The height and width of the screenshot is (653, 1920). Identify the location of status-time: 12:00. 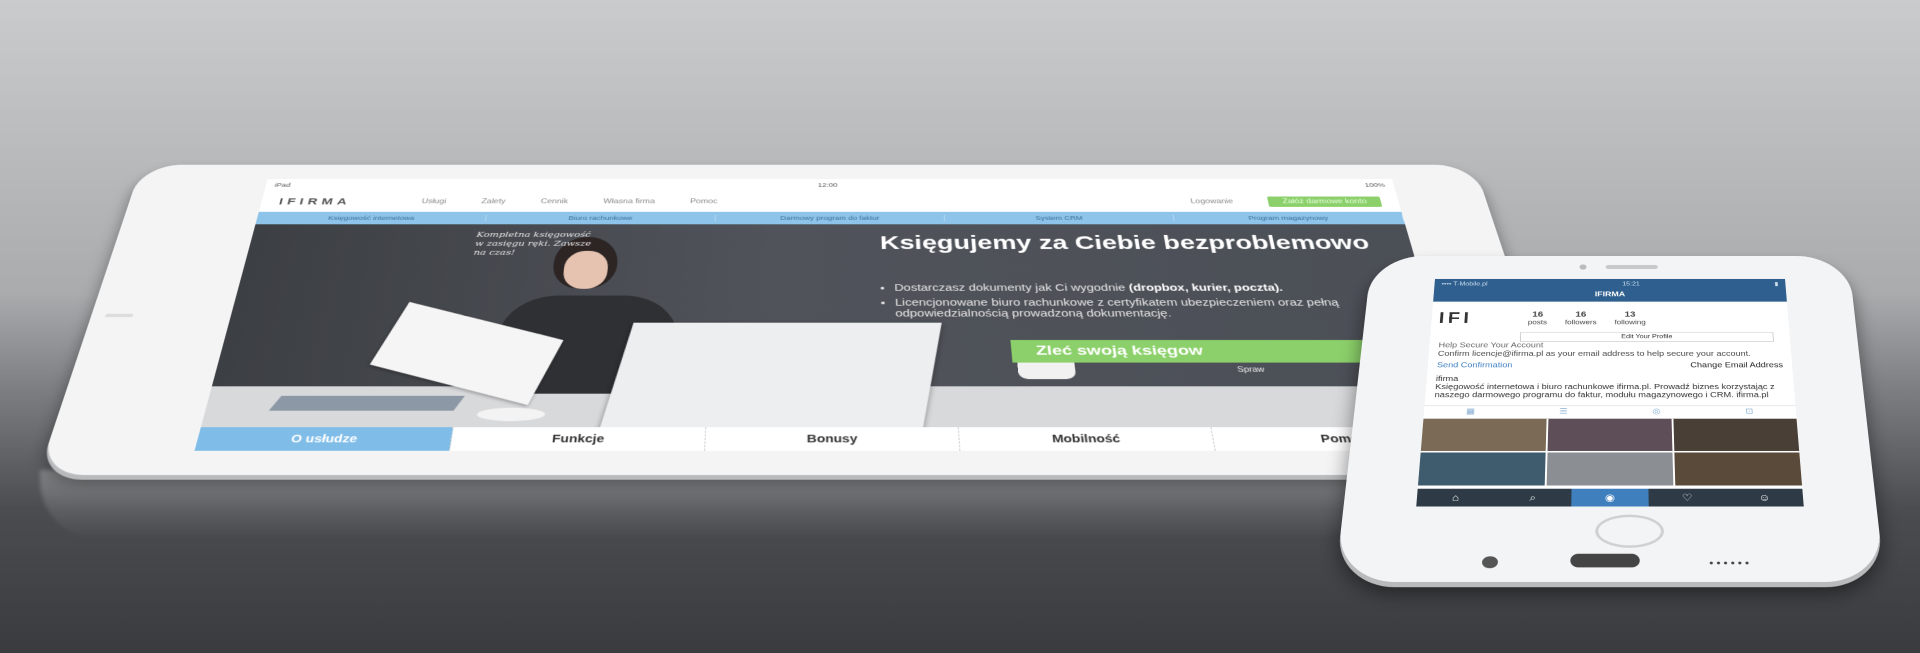
(827, 185).